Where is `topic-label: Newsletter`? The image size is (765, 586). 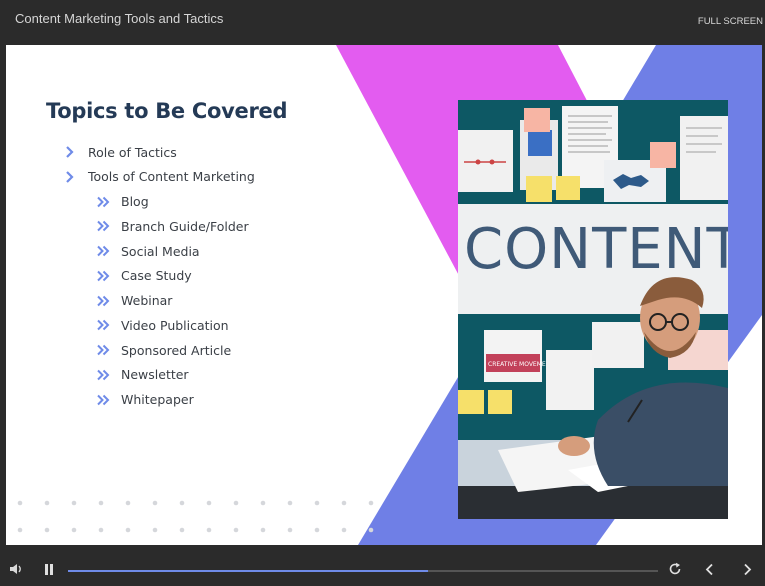 topic-label: Newsletter is located at coordinates (155, 375).